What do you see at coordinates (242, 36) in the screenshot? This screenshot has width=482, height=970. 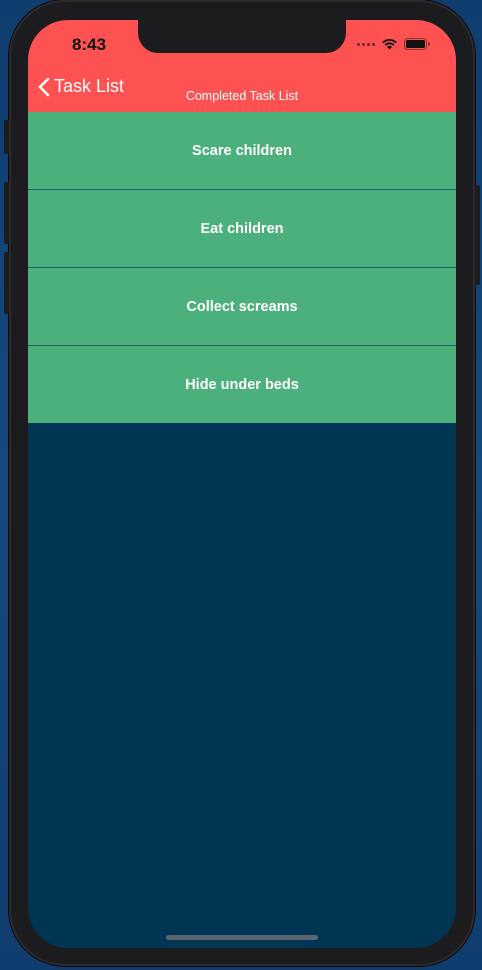 I see `notch` at bounding box center [242, 36].